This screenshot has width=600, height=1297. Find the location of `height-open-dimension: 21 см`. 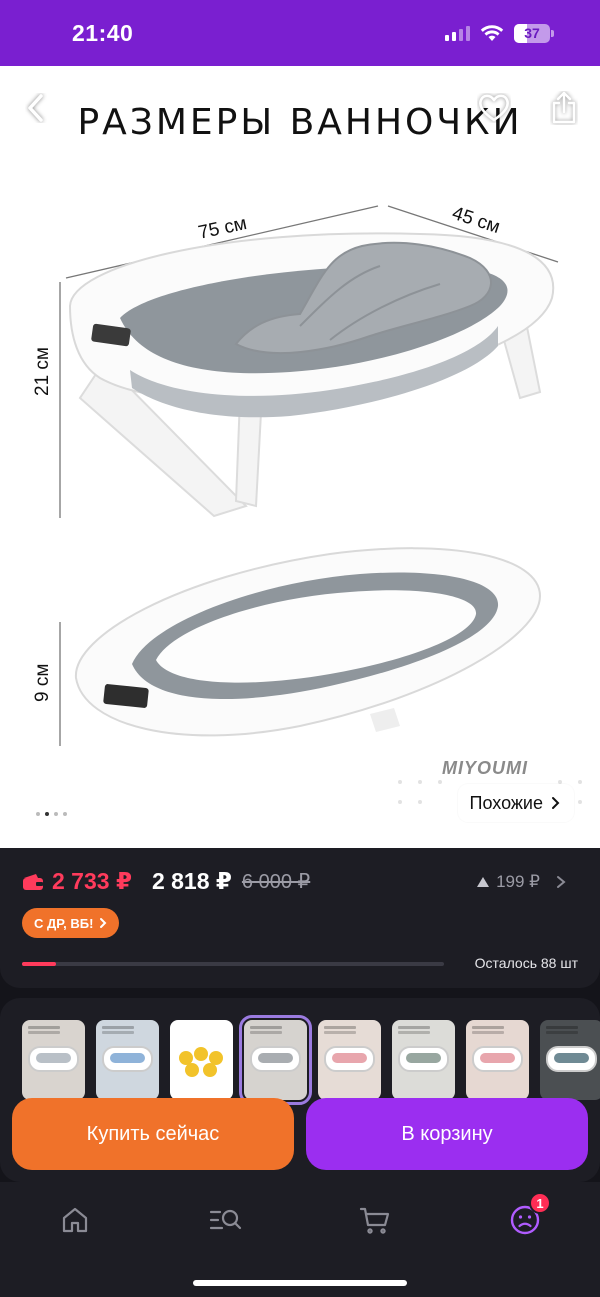

height-open-dimension: 21 см is located at coordinates (42, 371).